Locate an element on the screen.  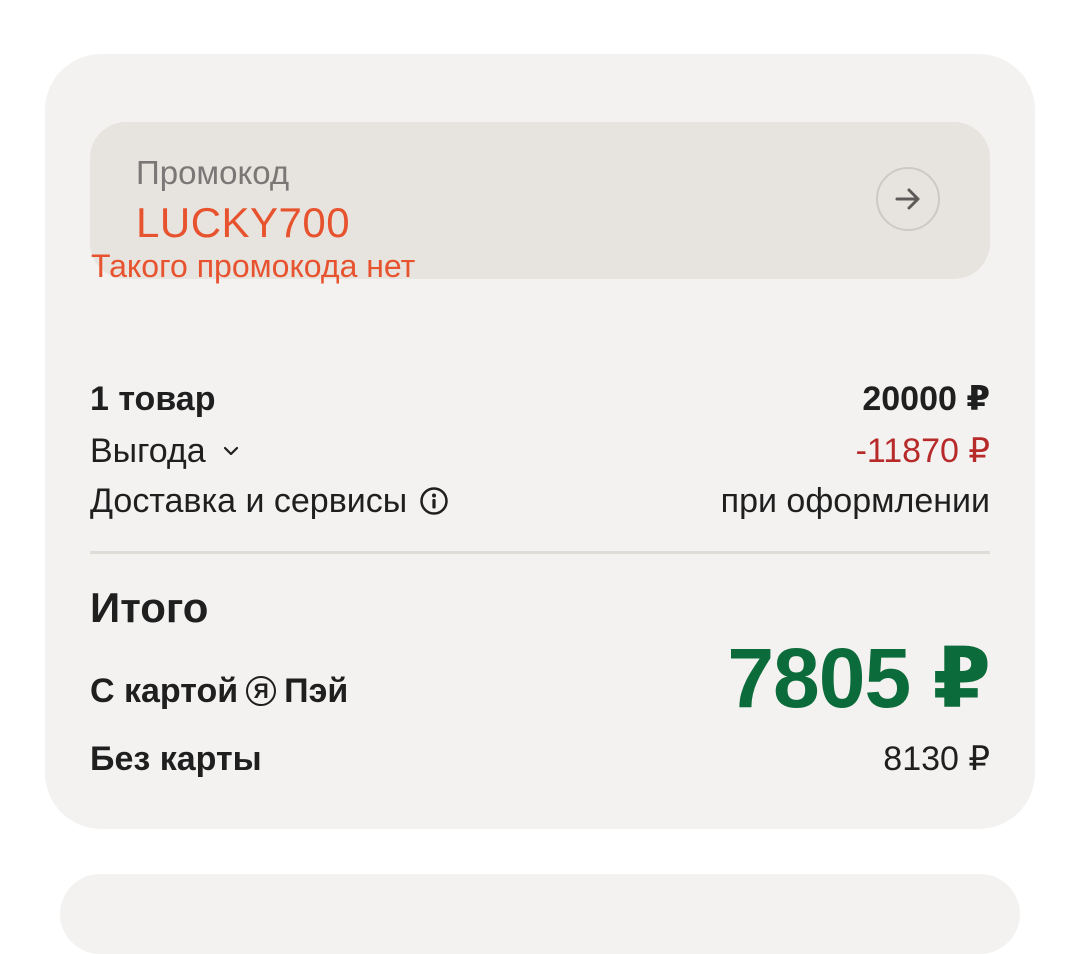
yandex-pay-logo: Я is located at coordinates (261, 691).